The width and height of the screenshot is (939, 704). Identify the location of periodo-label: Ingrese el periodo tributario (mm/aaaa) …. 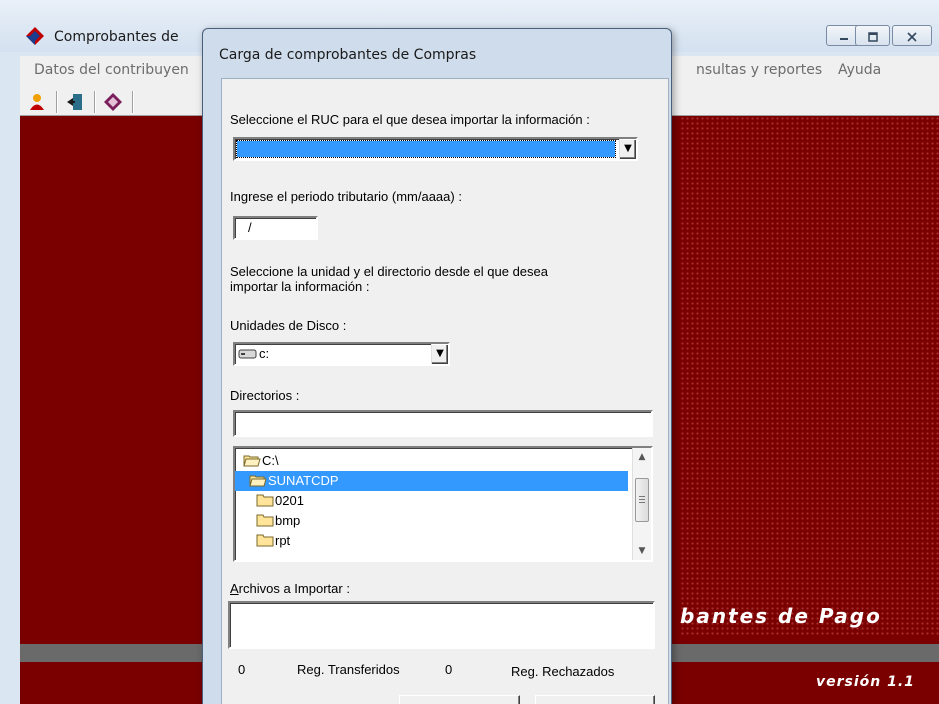
(346, 196).